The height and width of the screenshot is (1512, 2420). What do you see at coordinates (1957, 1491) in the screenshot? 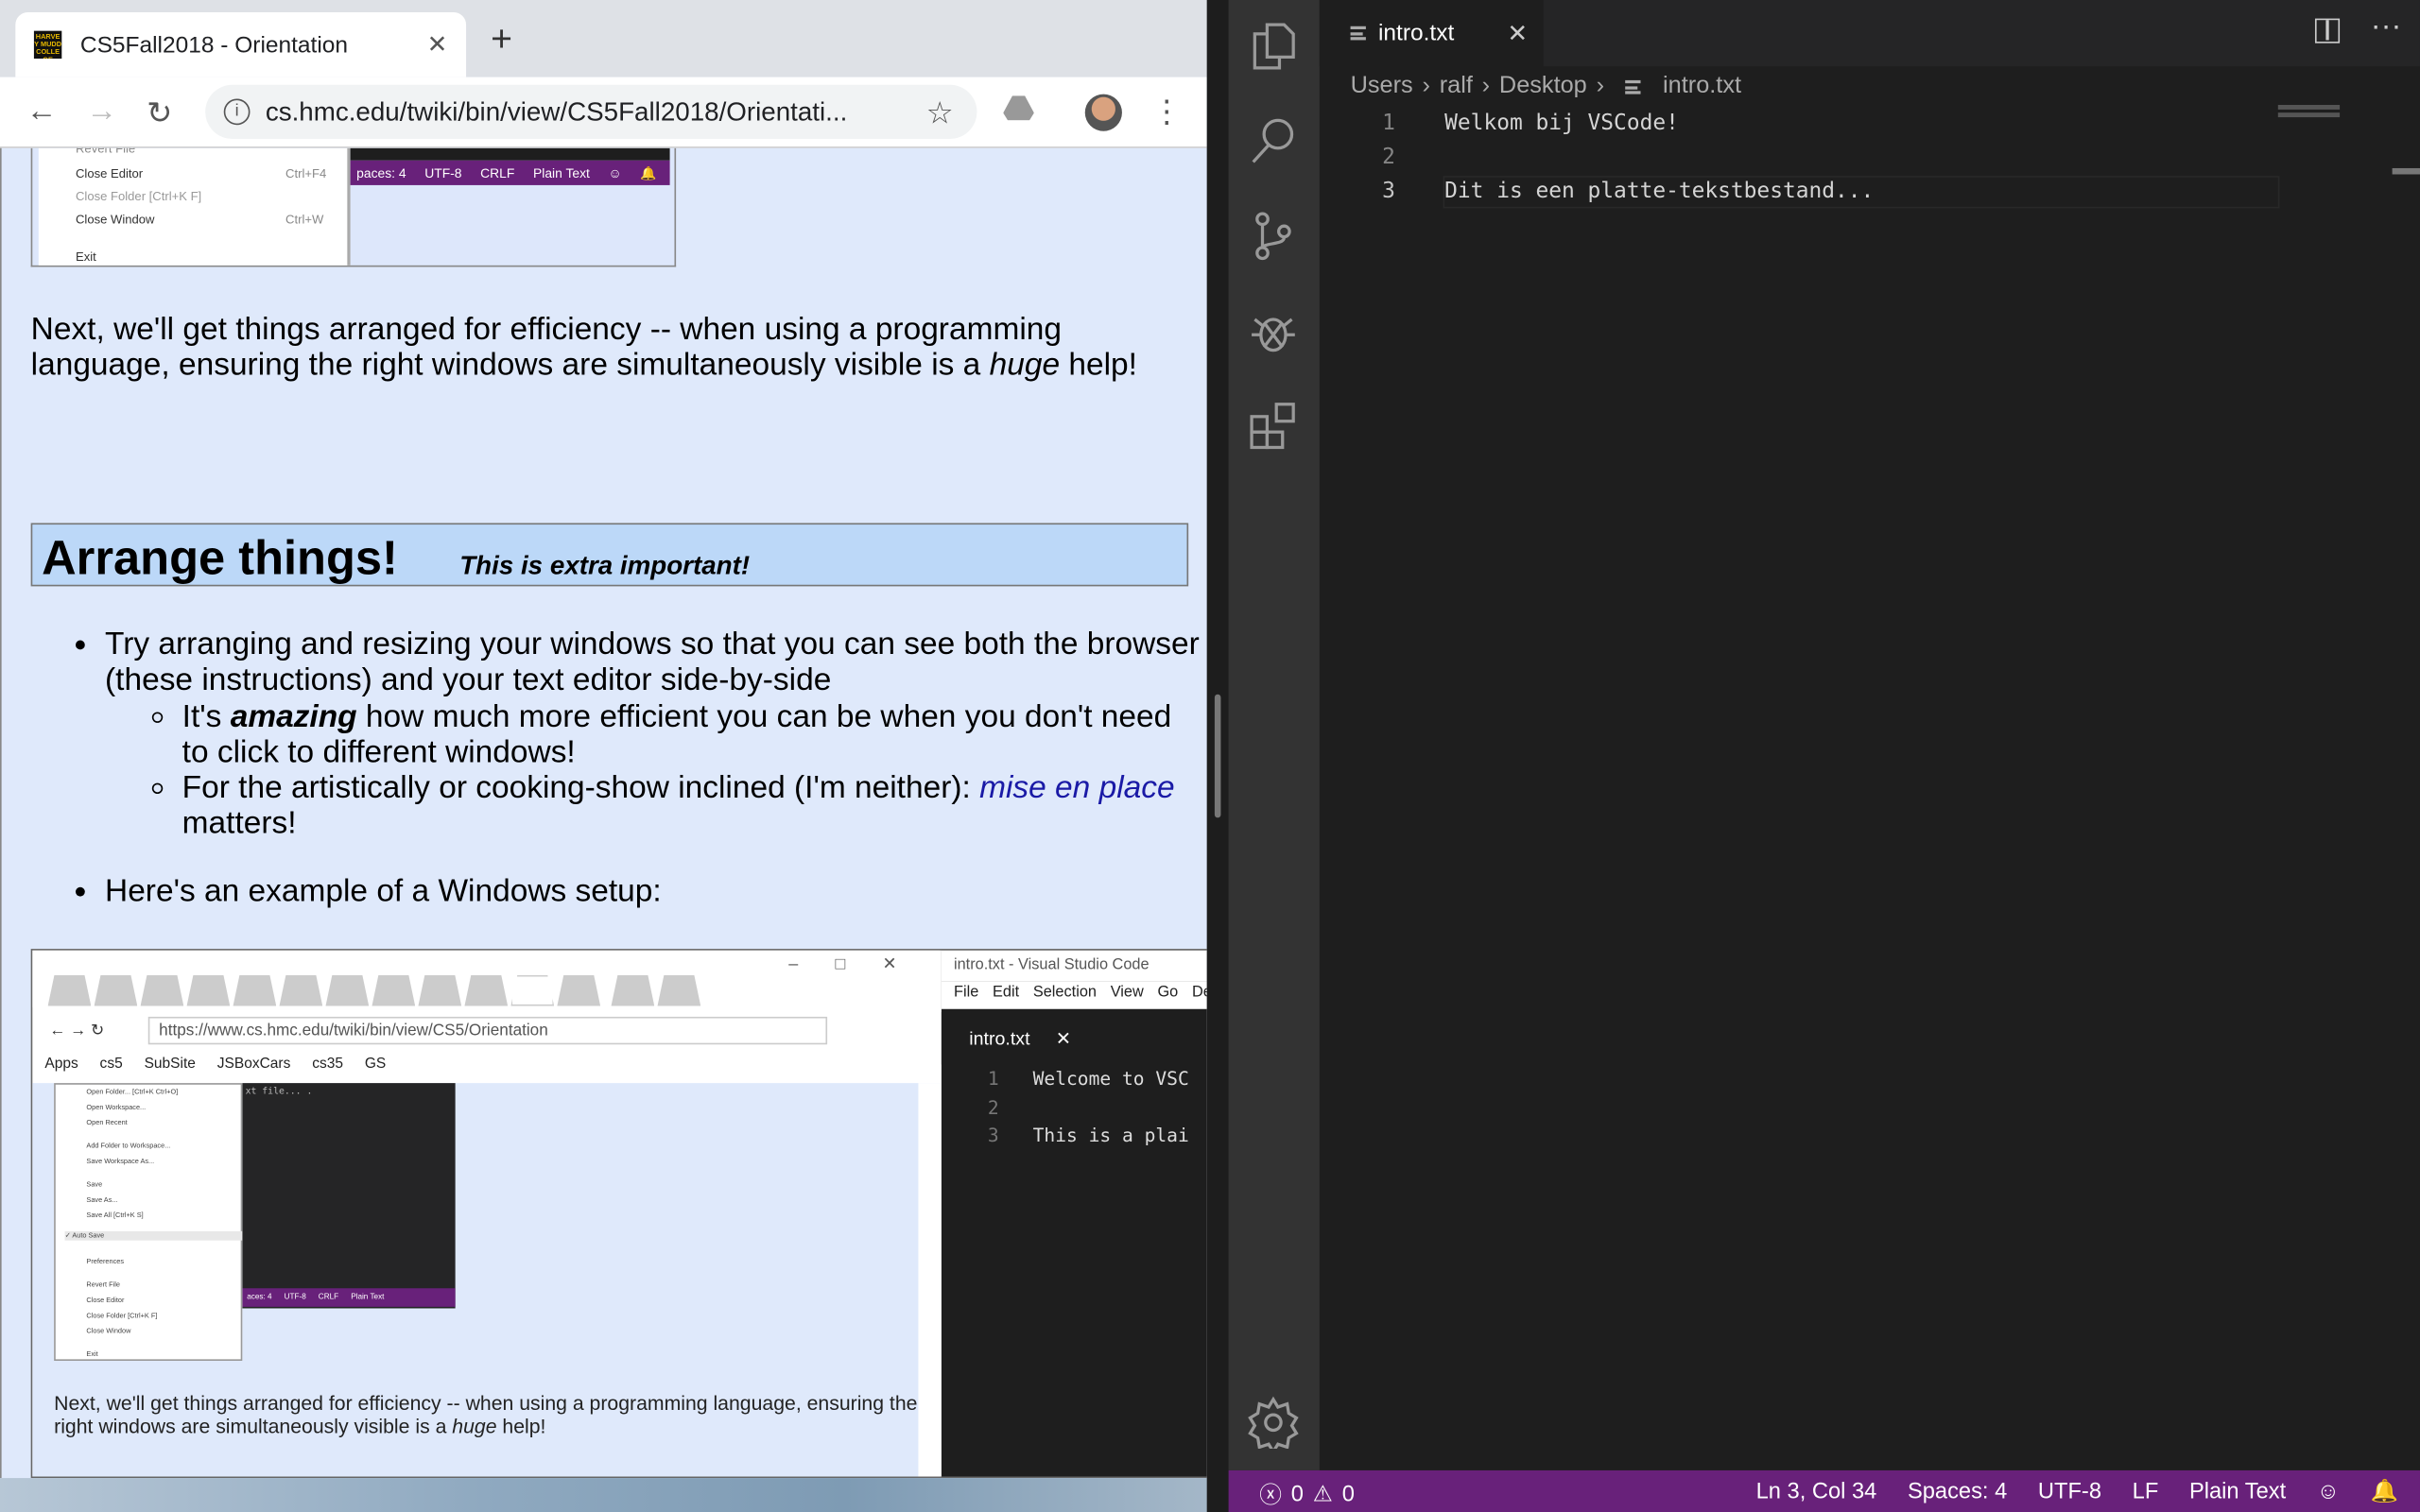
I see `indentation: Spaces: 4` at bounding box center [1957, 1491].